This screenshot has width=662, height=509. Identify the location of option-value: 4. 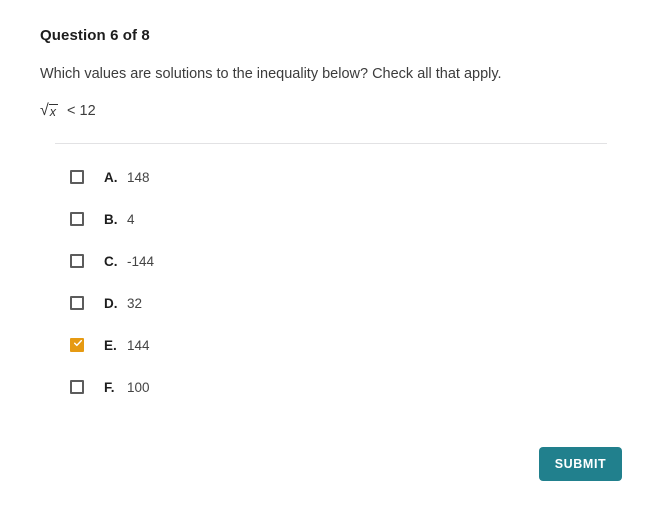
(131, 219).